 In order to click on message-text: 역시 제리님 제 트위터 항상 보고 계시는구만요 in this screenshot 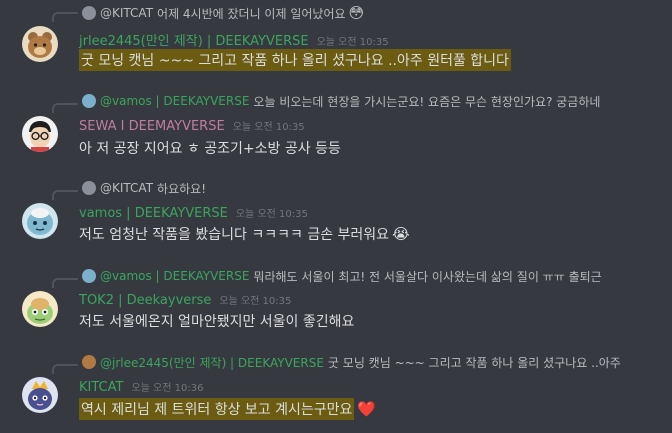, I will do `click(217, 409)`.